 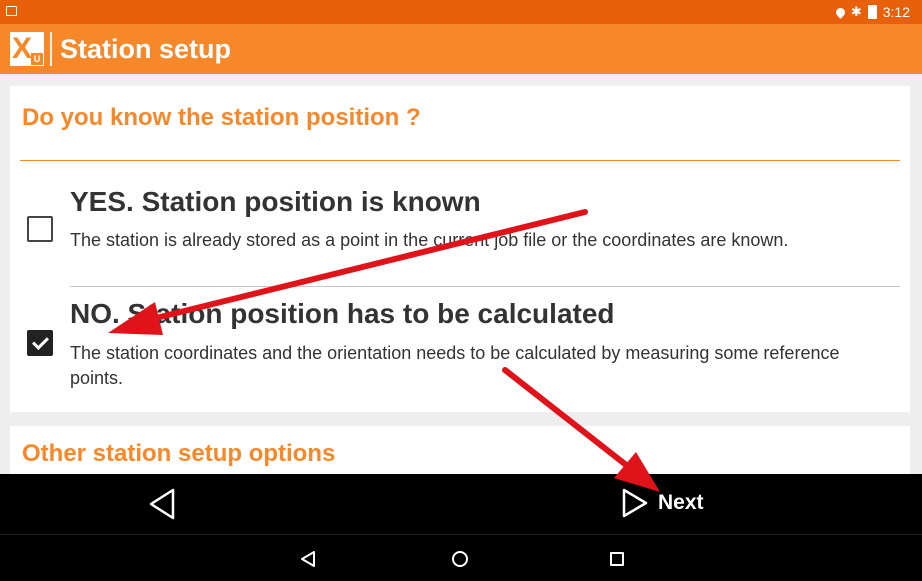 What do you see at coordinates (461, 49) in the screenshot?
I see `app-bar: XU Station setup` at bounding box center [461, 49].